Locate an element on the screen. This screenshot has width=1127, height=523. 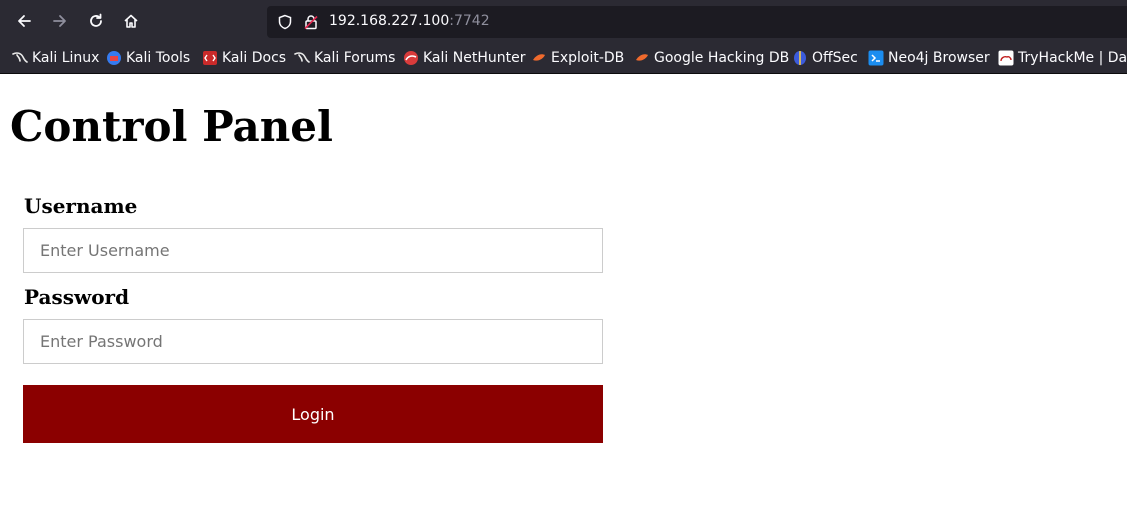
bookmark-label: OffSec is located at coordinates (835, 58).